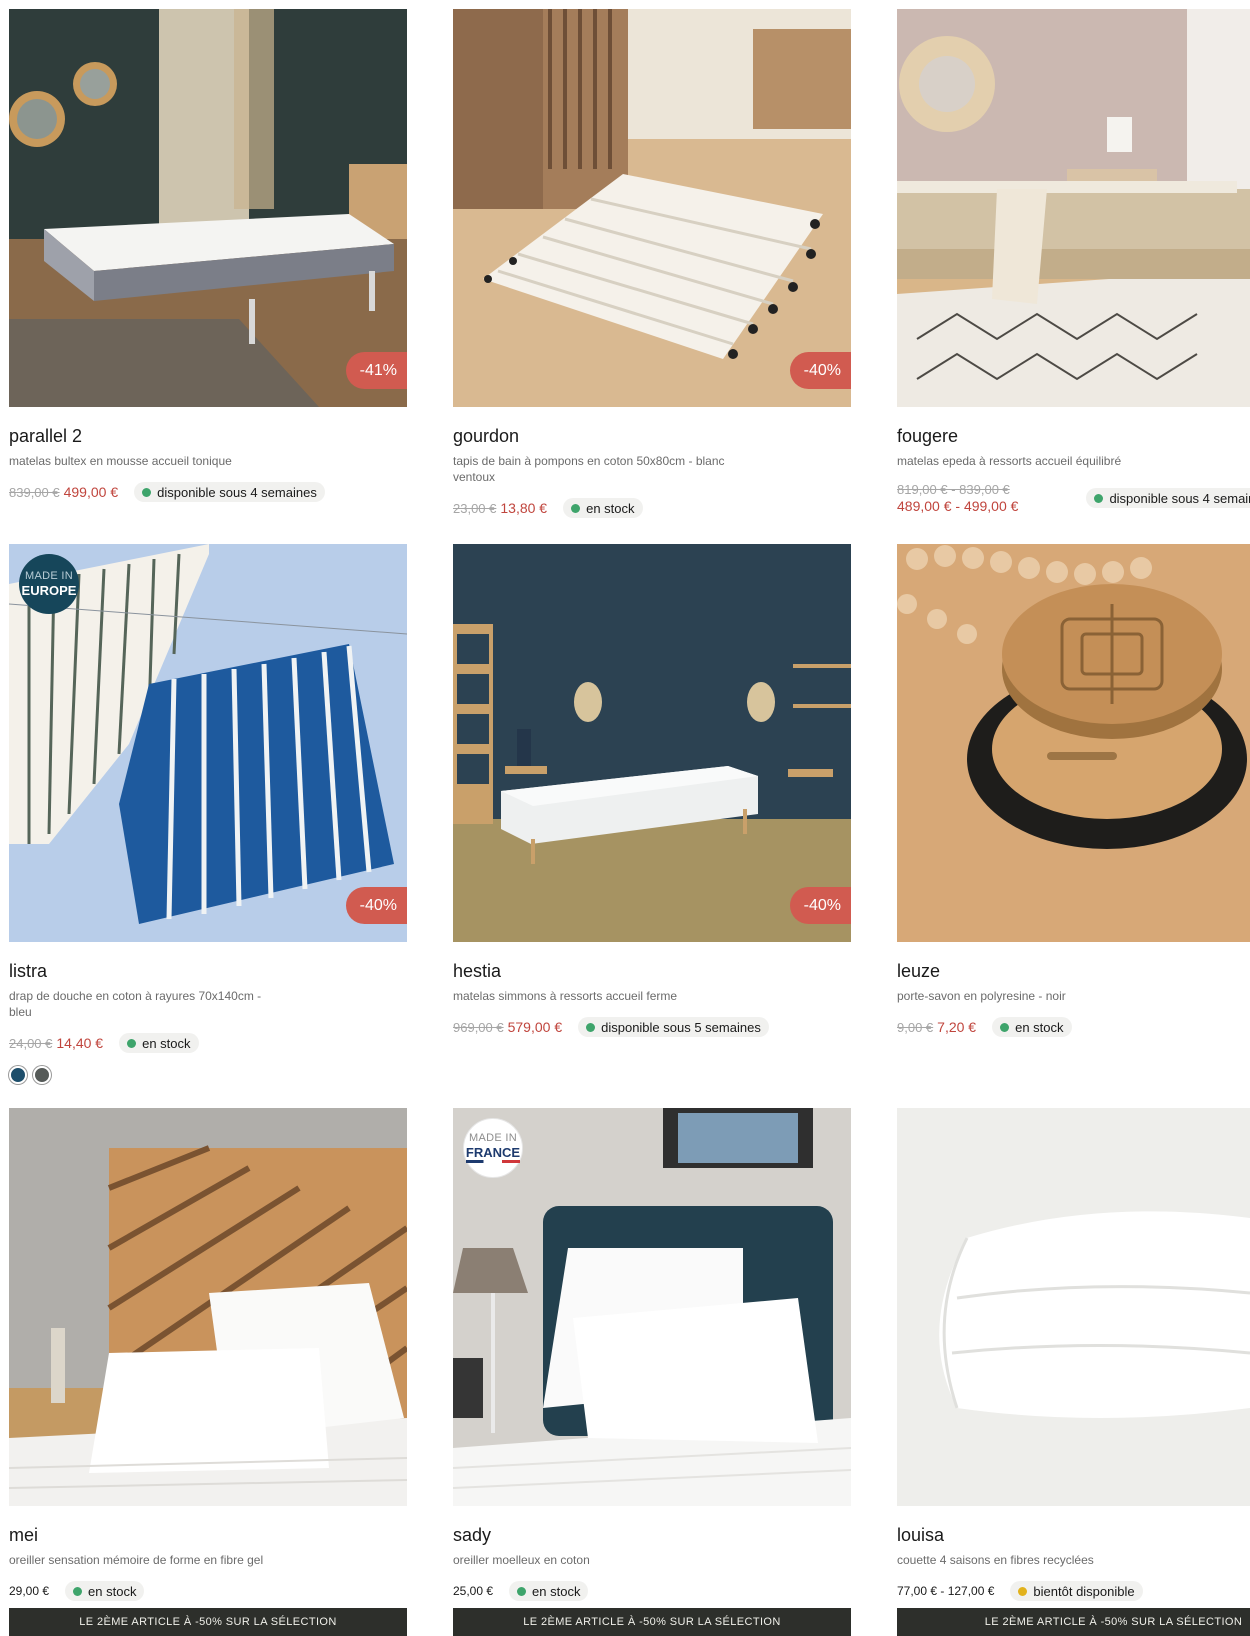 The height and width of the screenshot is (1636, 1250). Describe the element at coordinates (208, 1535) in the screenshot. I see `product-name: mei` at that location.